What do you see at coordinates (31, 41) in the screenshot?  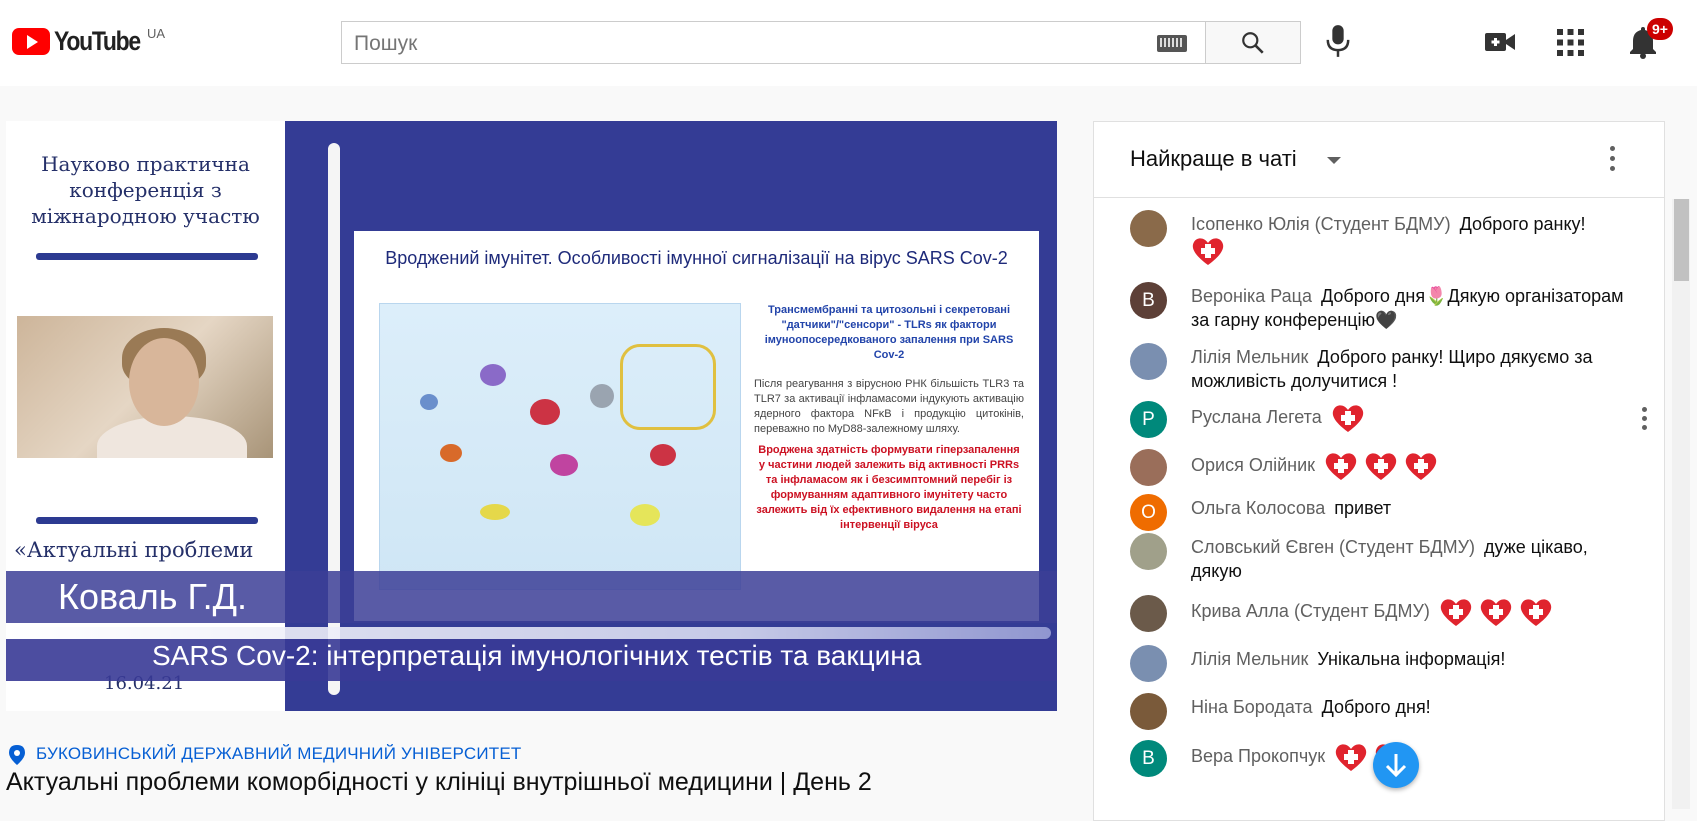 I see `youtube-play-icon` at bounding box center [31, 41].